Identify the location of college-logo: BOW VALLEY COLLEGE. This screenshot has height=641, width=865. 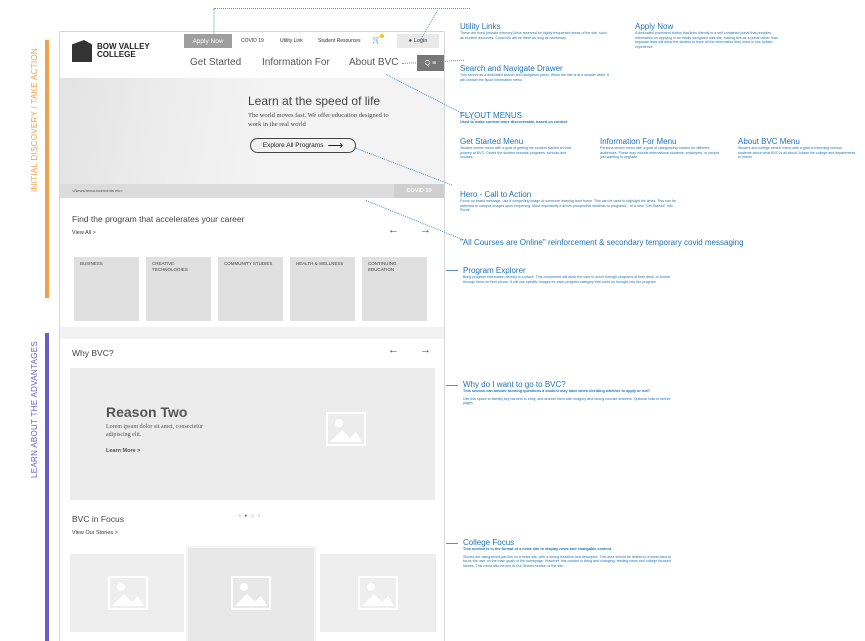
(111, 51).